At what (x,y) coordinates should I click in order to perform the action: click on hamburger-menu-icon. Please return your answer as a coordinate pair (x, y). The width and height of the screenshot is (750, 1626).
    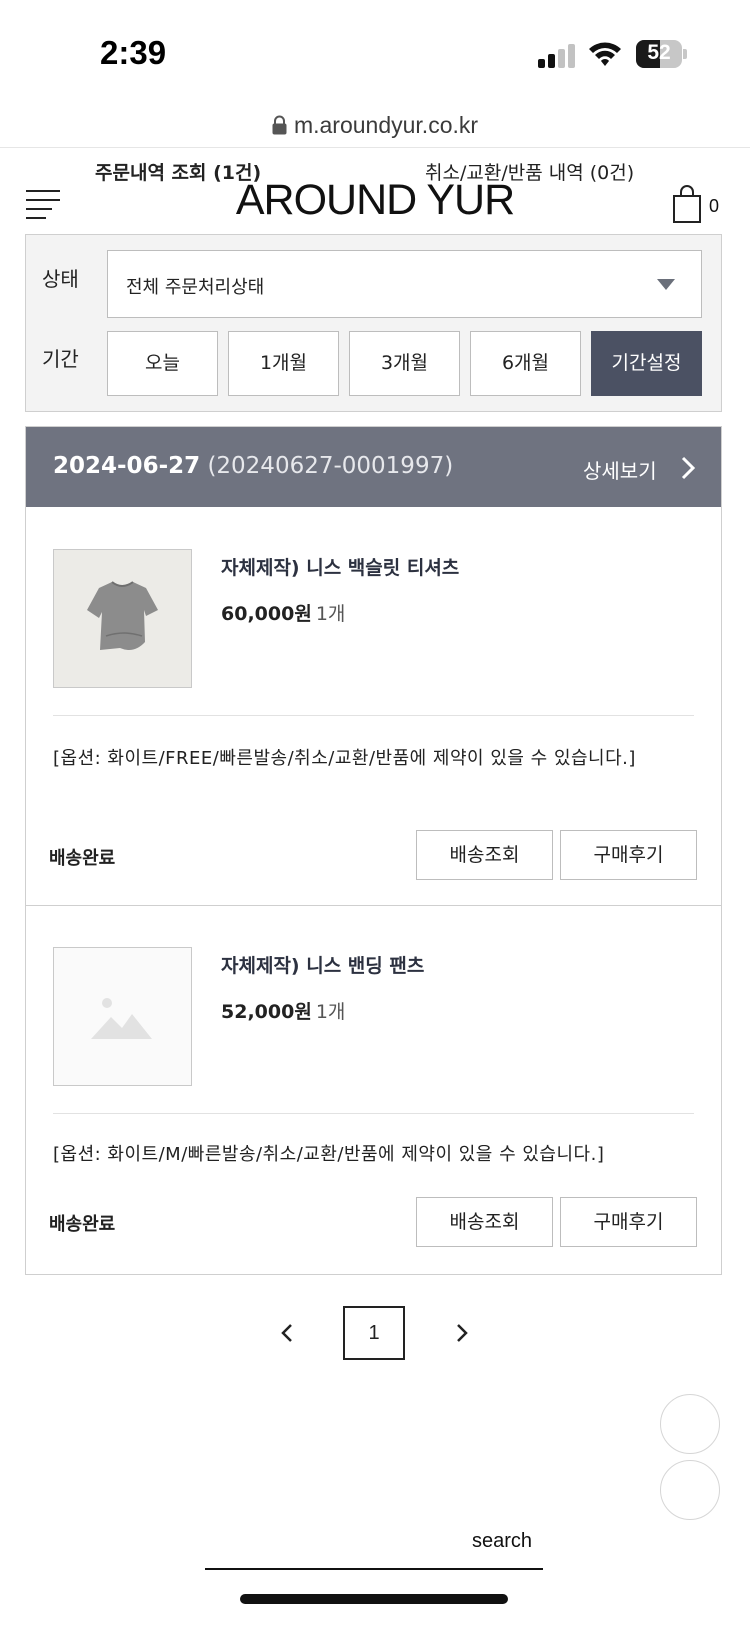
    Looking at the image, I should click on (44, 205).